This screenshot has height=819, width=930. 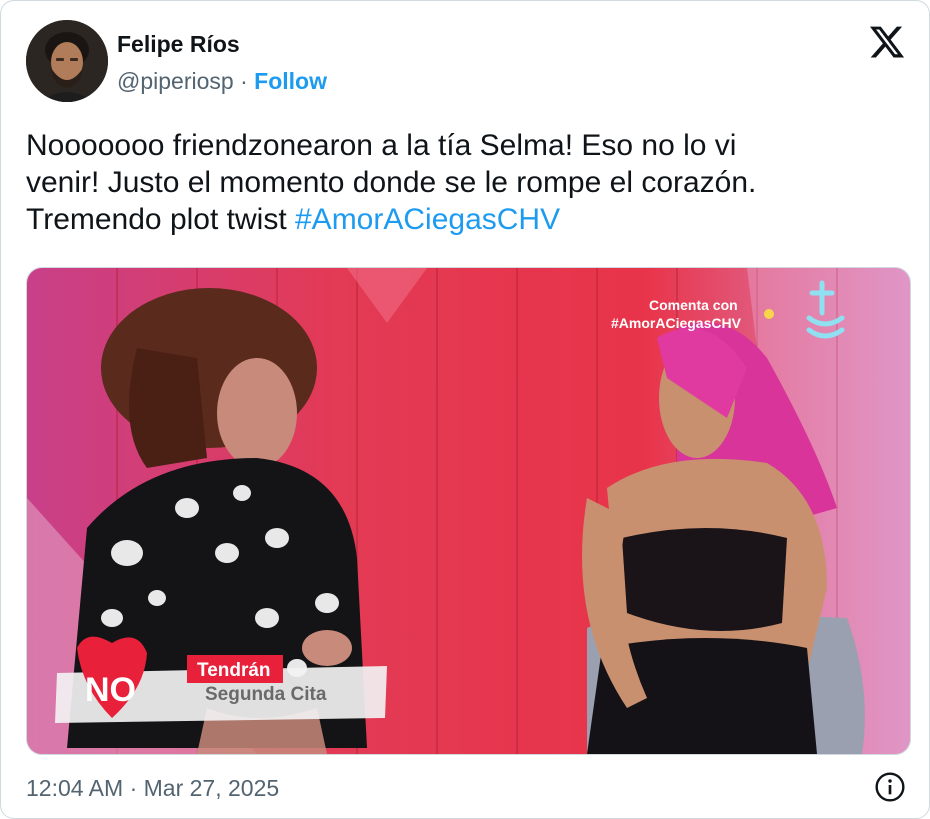 I want to click on x-logo-icon, so click(x=887, y=42).